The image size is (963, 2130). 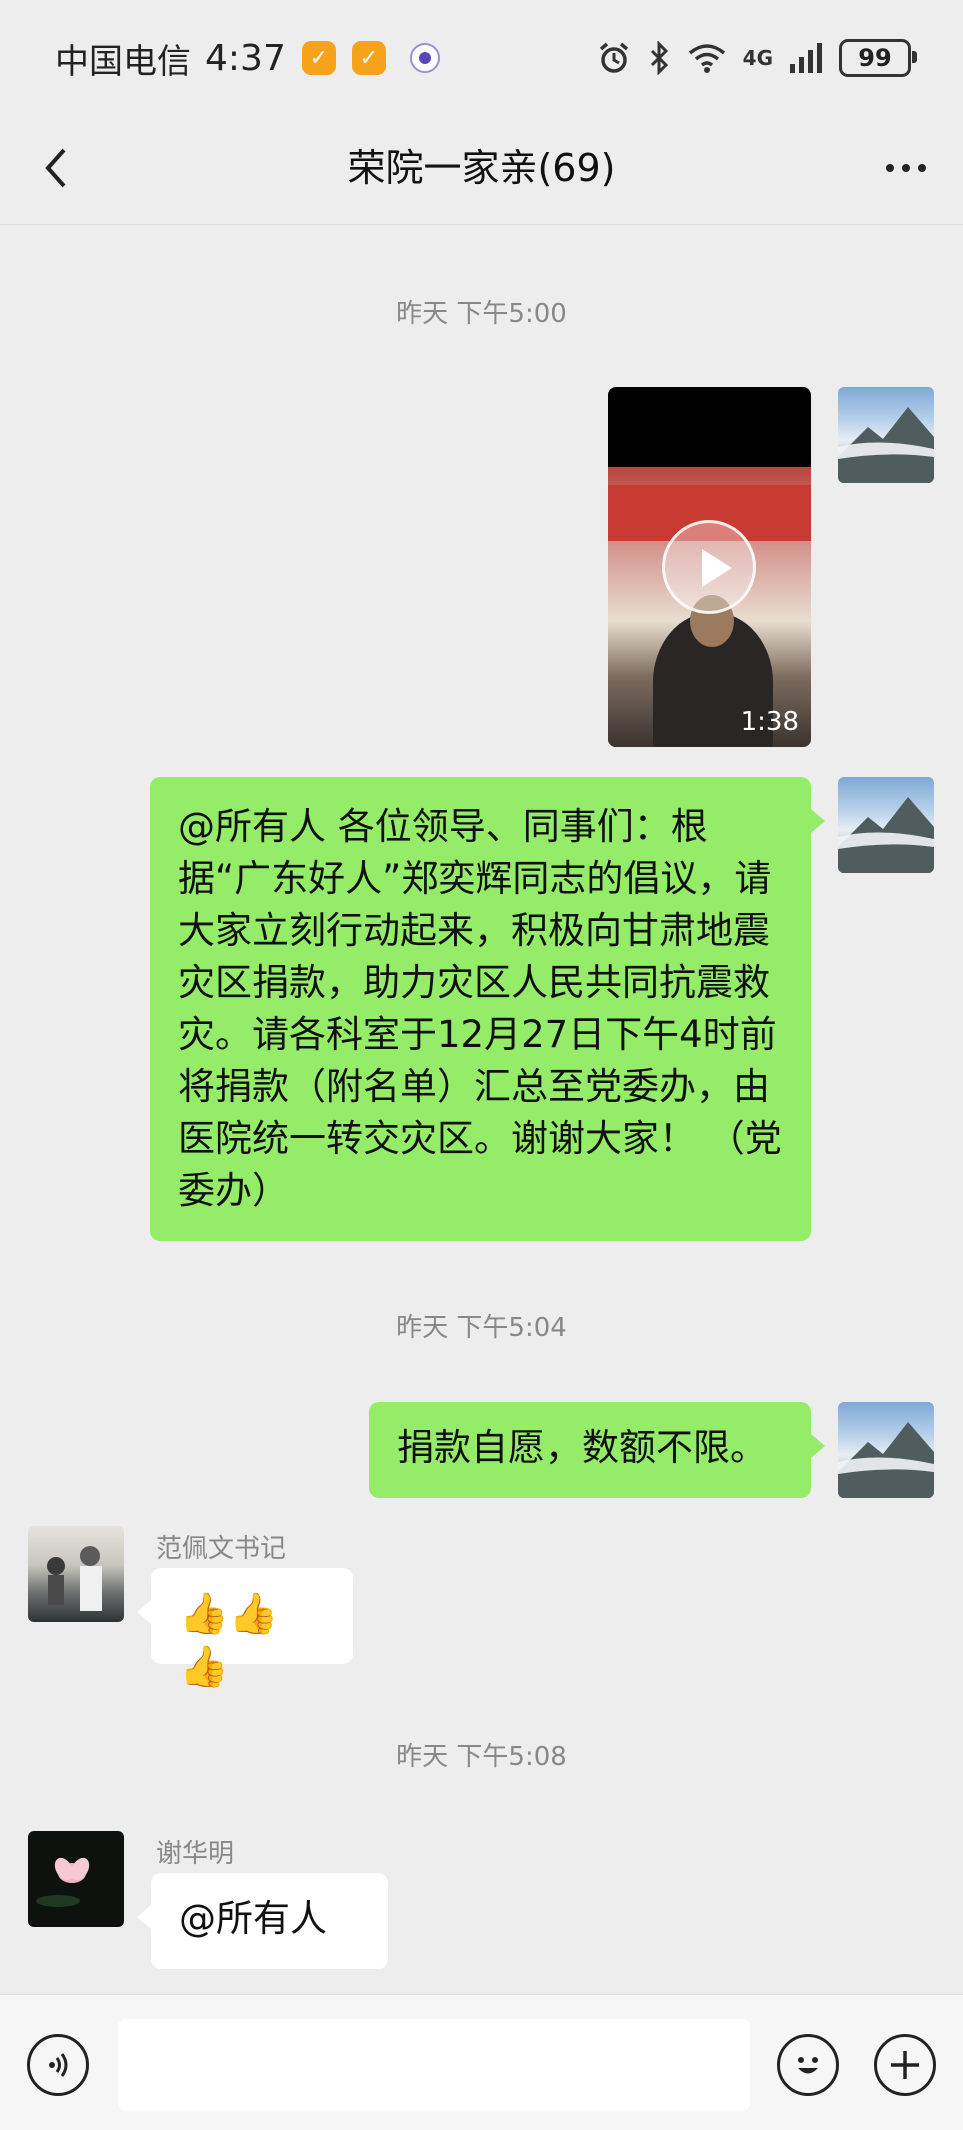 I want to click on network-type-label: 4G, so click(x=757, y=58).